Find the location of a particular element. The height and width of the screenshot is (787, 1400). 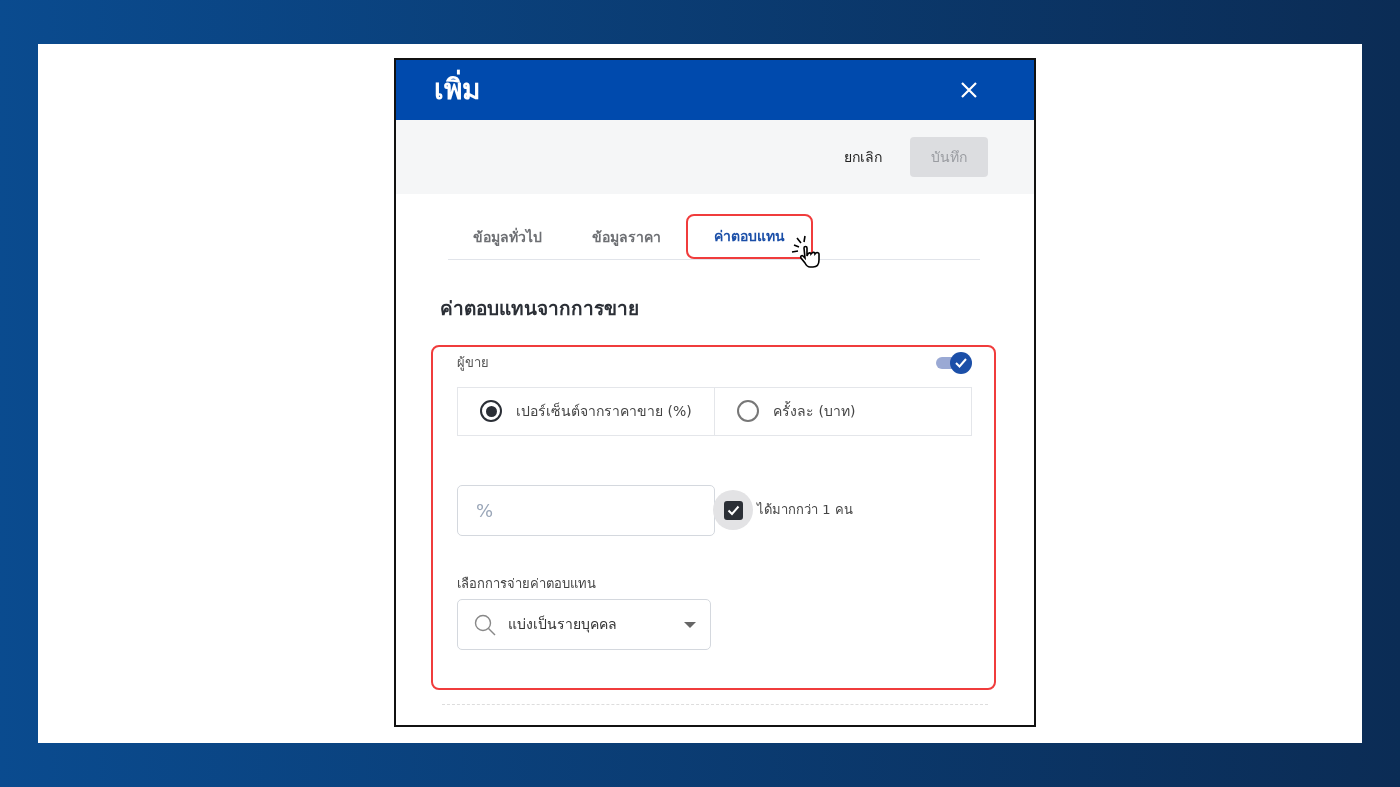

caret-icon is located at coordinates (690, 624).